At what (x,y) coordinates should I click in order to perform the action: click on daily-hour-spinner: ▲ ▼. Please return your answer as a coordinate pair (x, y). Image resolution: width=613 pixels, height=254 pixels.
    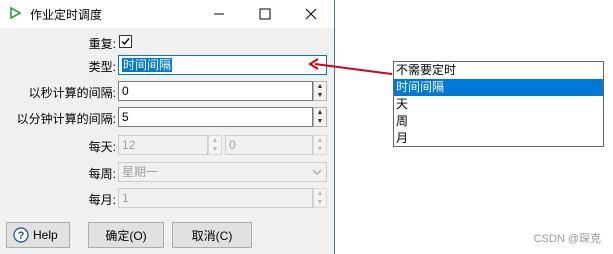
    Looking at the image, I should click on (215, 145).